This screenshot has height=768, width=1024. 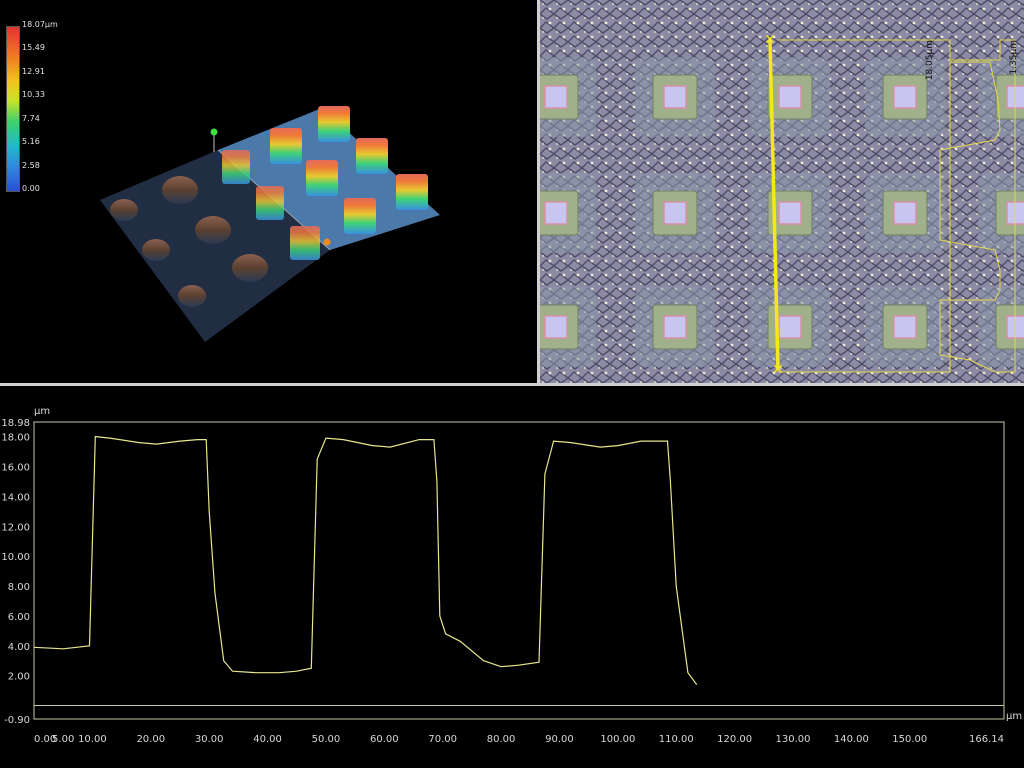 I want to click on x-tick-label: 120.00, so click(x=734, y=739).